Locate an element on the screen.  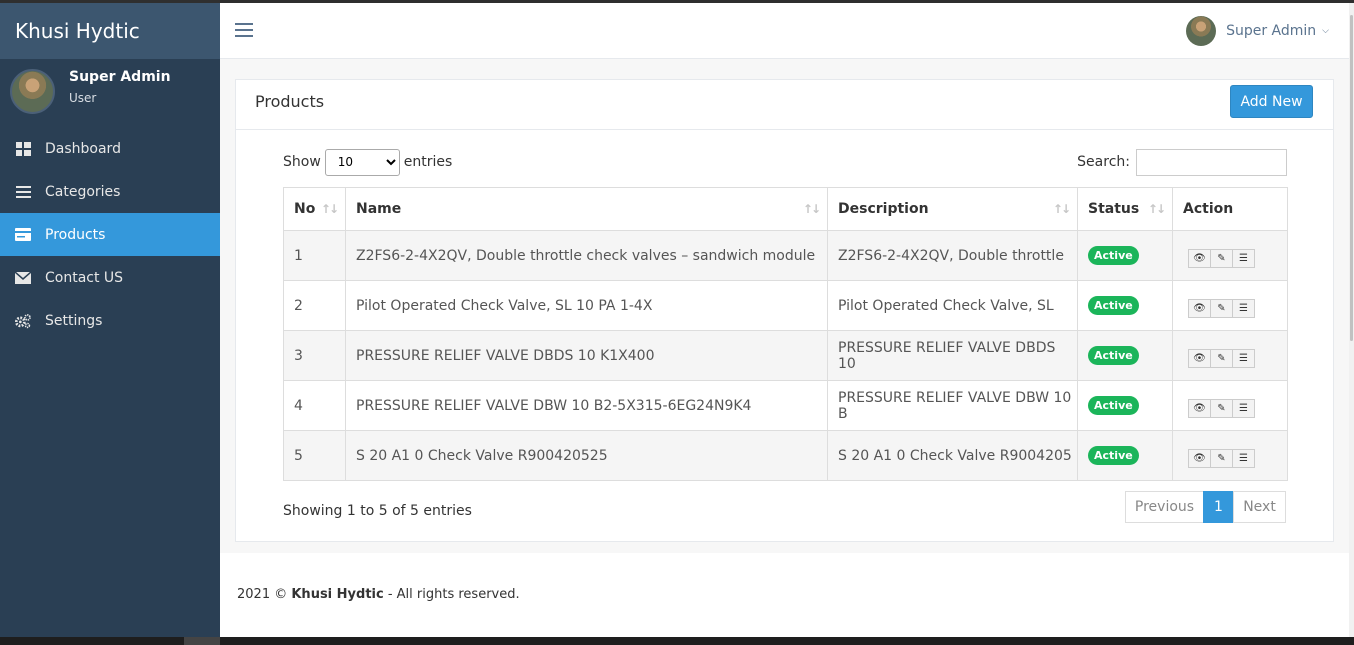
sidebar-item-label: Categories is located at coordinates (83, 191).